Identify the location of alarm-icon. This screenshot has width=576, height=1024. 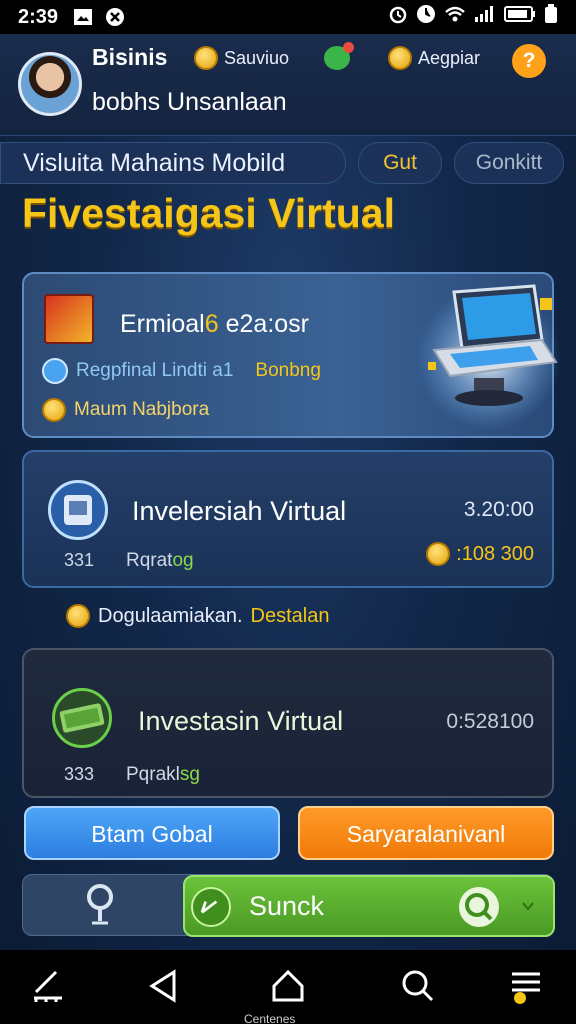
(398, 17).